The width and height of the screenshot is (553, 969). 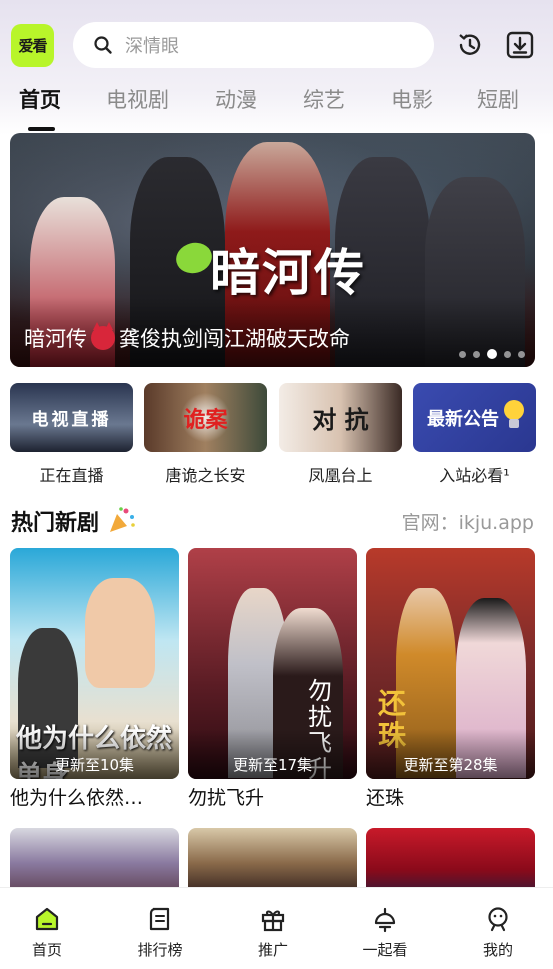 I want to click on history-icon, so click(x=470, y=45).